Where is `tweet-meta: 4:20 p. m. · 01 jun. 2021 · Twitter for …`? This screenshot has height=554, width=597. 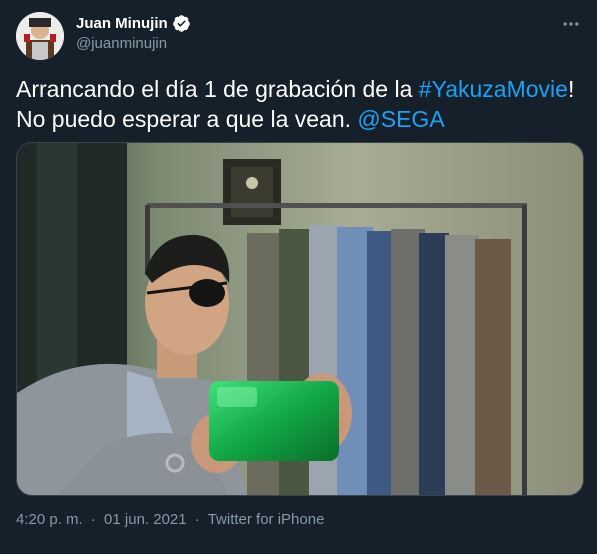 tweet-meta: 4:20 p. m. · 01 jun. 2021 · Twitter for … is located at coordinates (170, 519).